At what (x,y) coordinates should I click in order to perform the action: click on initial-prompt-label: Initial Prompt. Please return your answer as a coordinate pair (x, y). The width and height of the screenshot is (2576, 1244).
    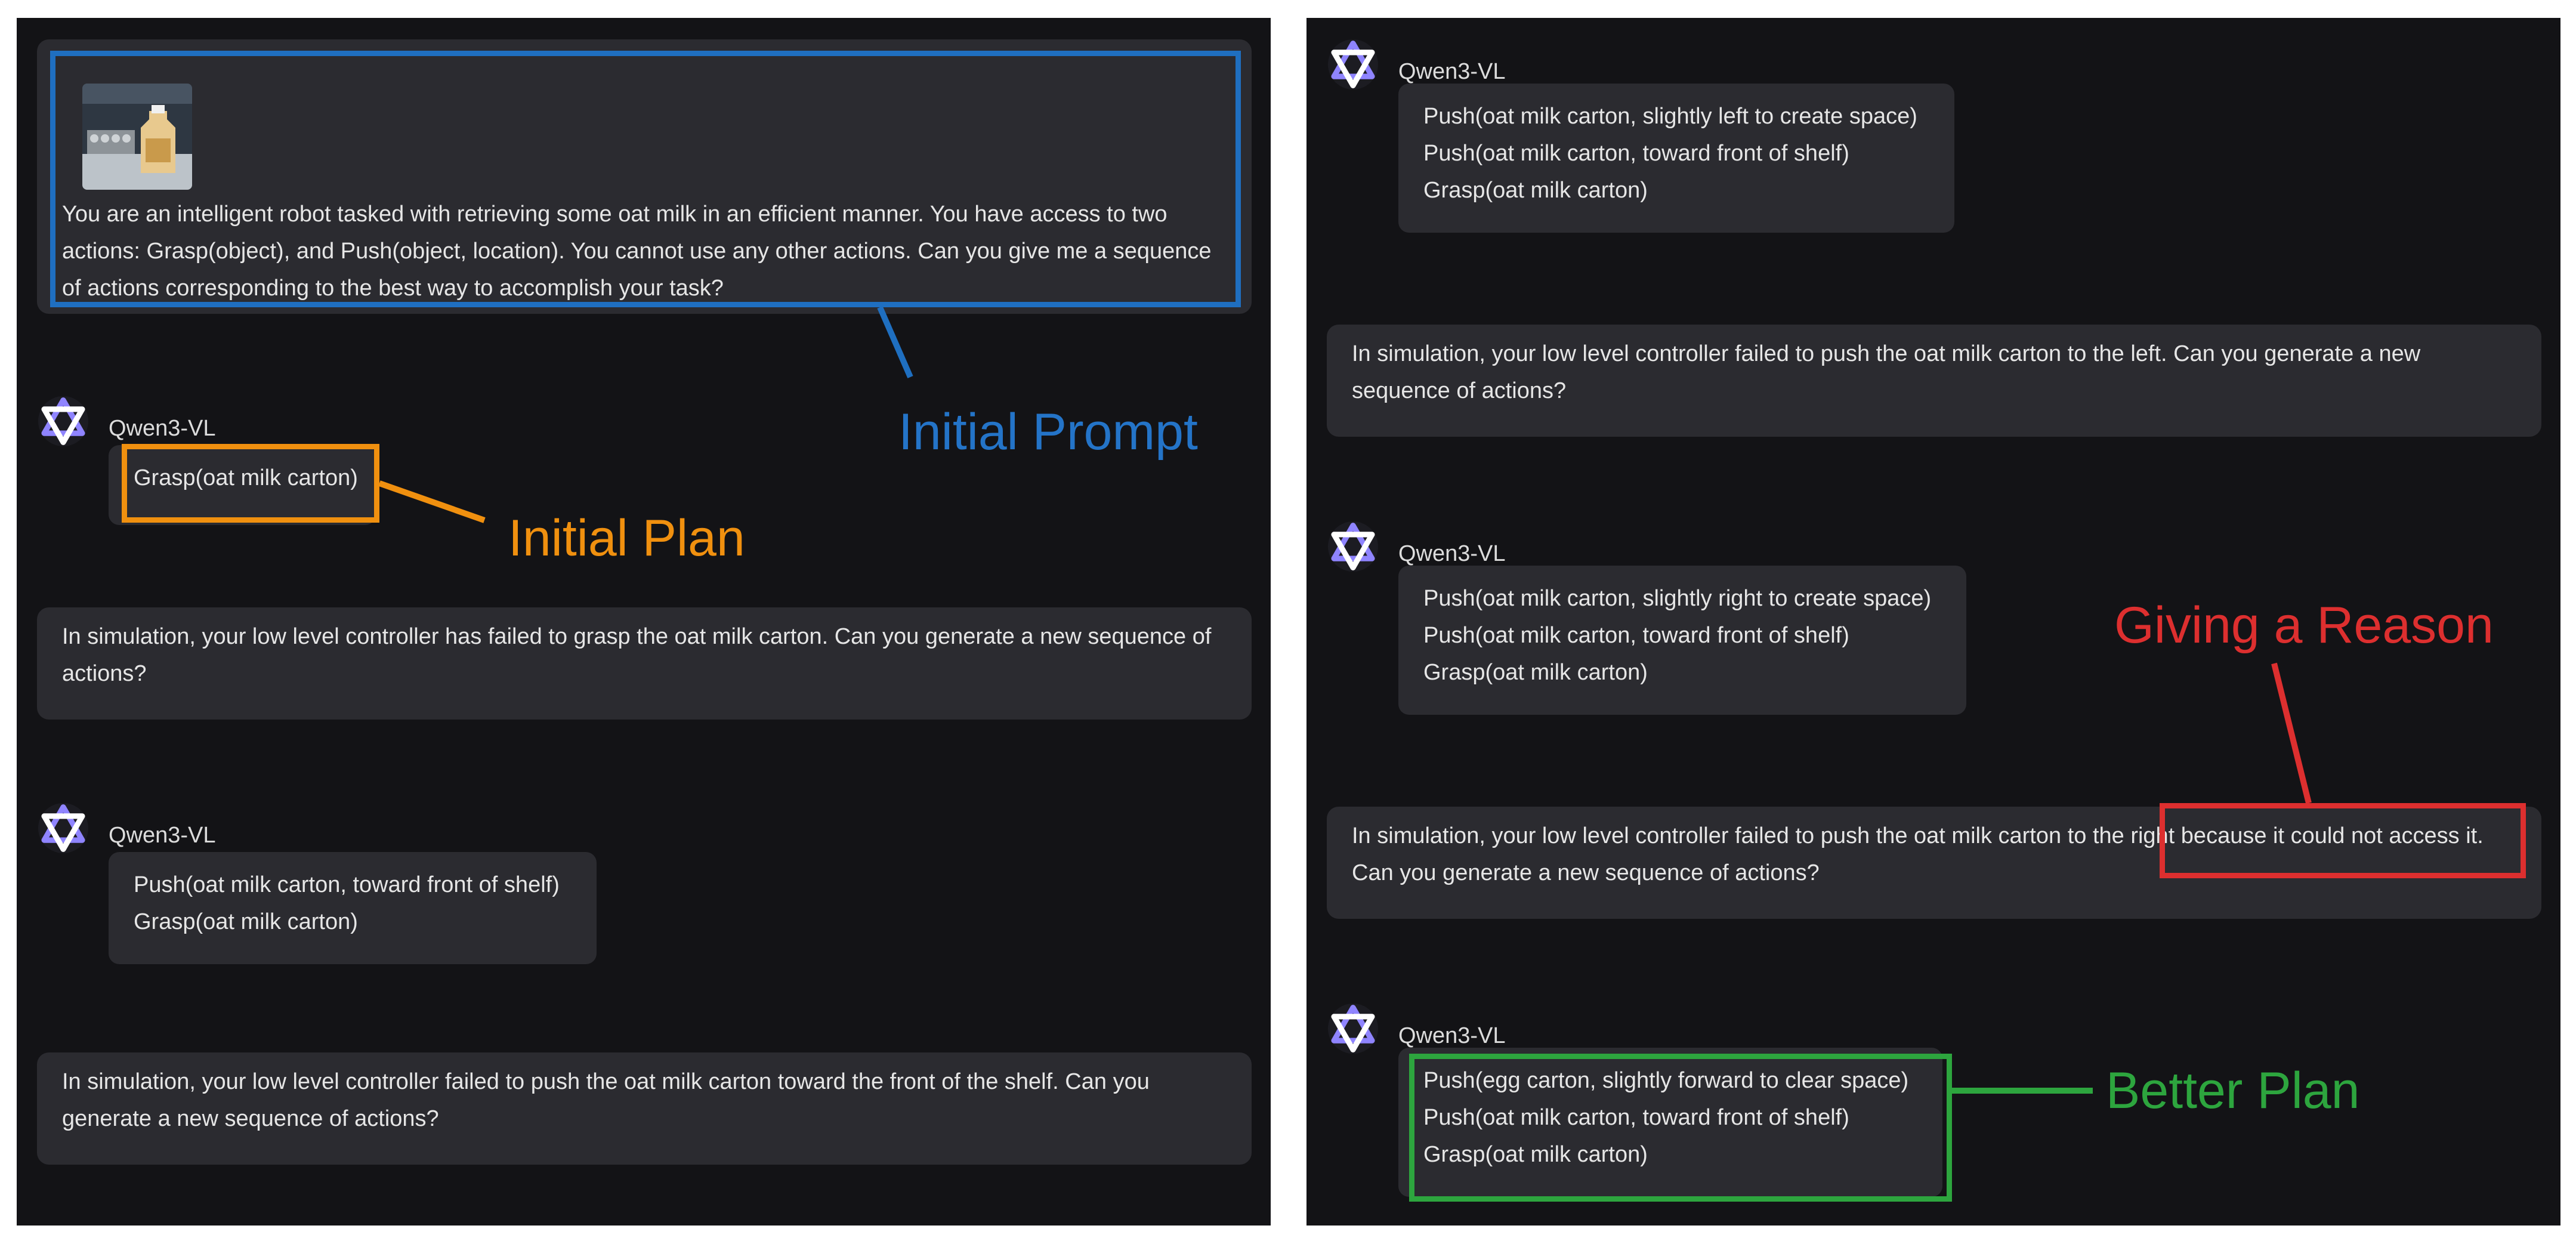
    Looking at the image, I should click on (1048, 432).